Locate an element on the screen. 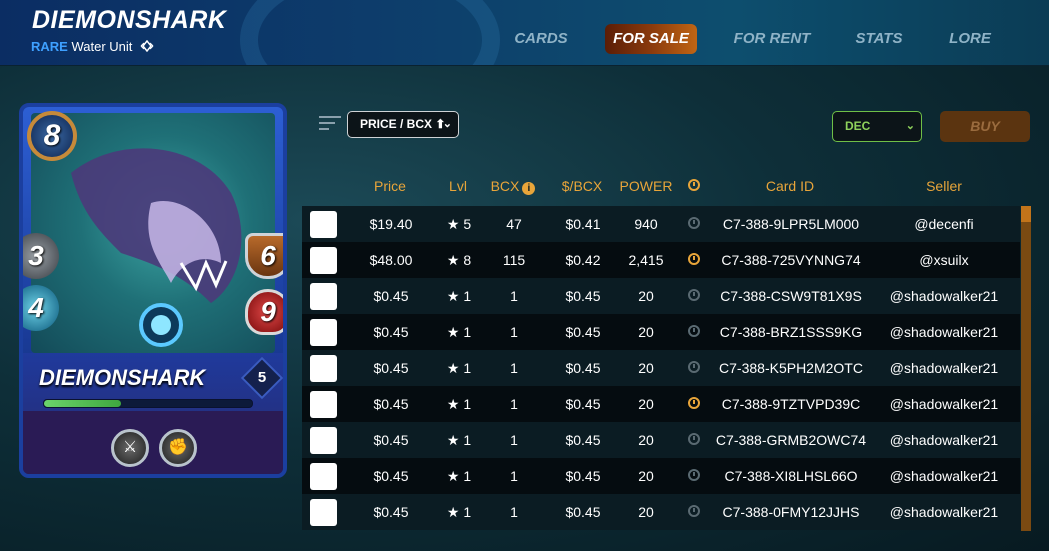  col-lvl: Lvl is located at coordinates (458, 186).